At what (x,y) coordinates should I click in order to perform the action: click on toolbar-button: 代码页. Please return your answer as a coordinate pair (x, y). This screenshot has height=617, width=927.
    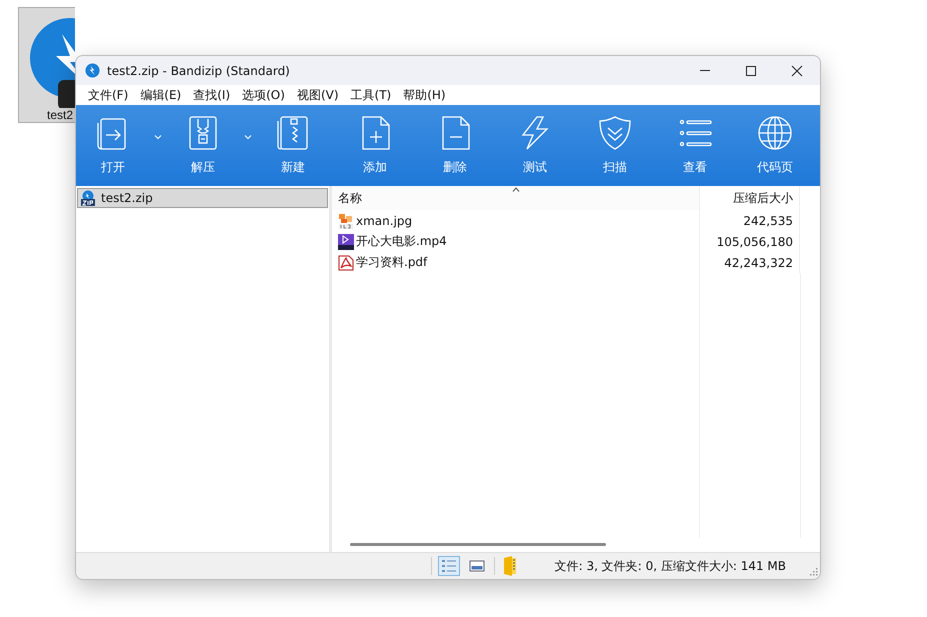
    Looking at the image, I should click on (775, 145).